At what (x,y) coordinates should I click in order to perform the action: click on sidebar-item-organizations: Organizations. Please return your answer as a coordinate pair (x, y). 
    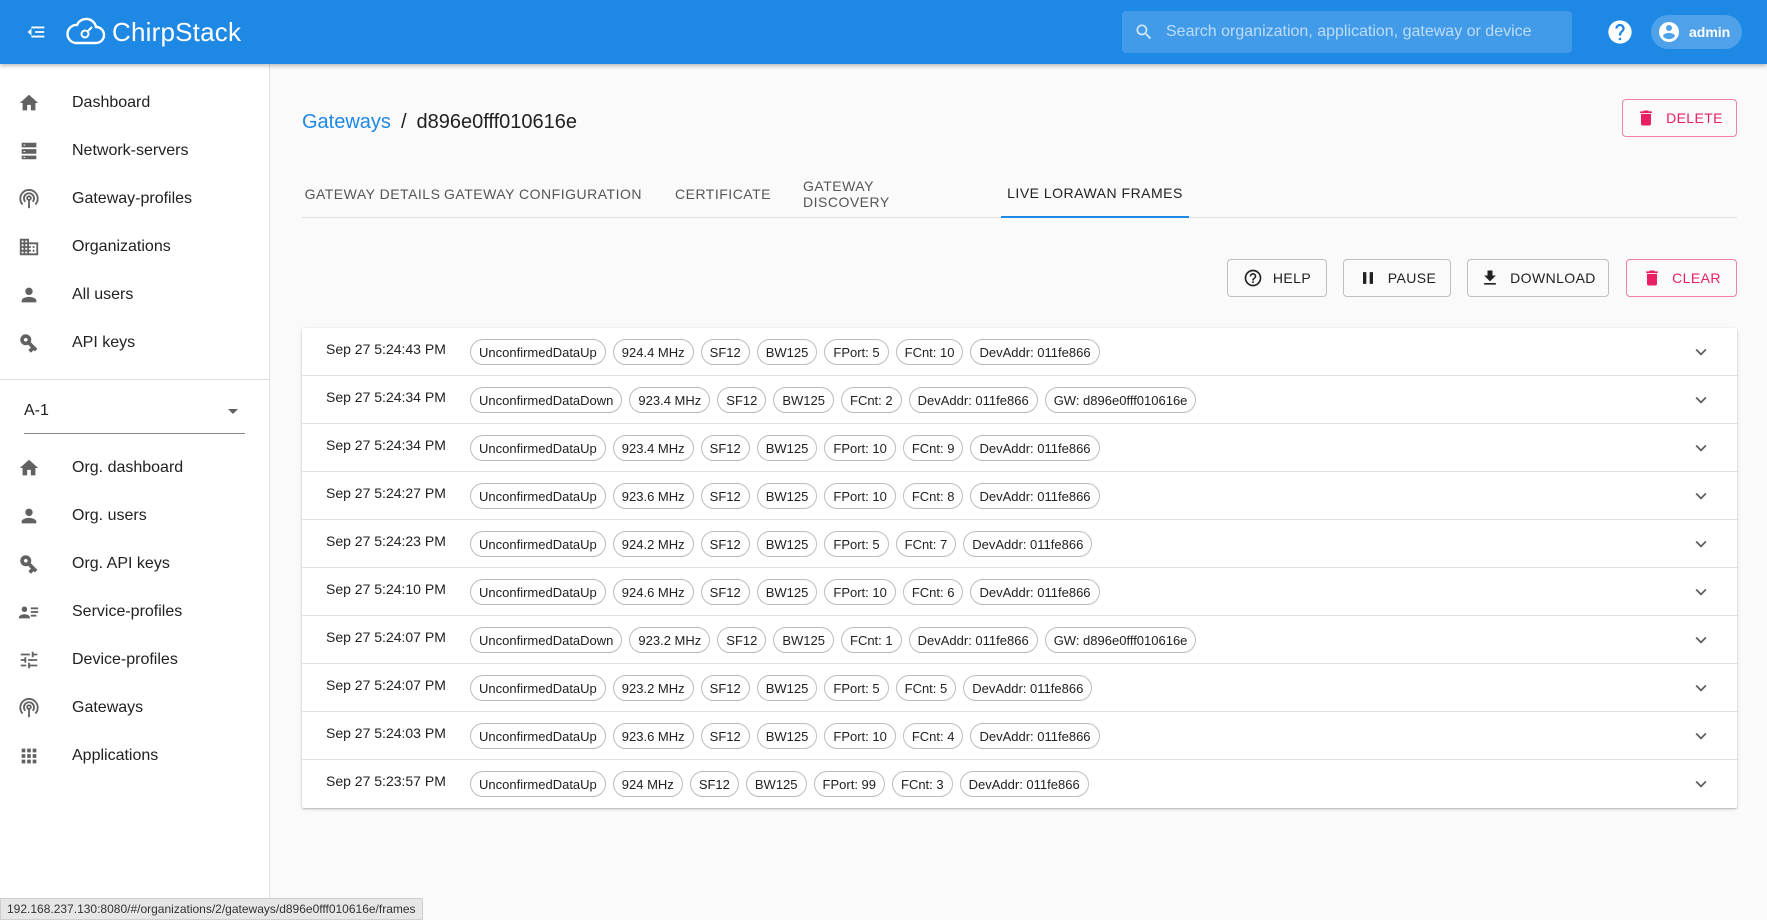
    Looking at the image, I should click on (134, 247).